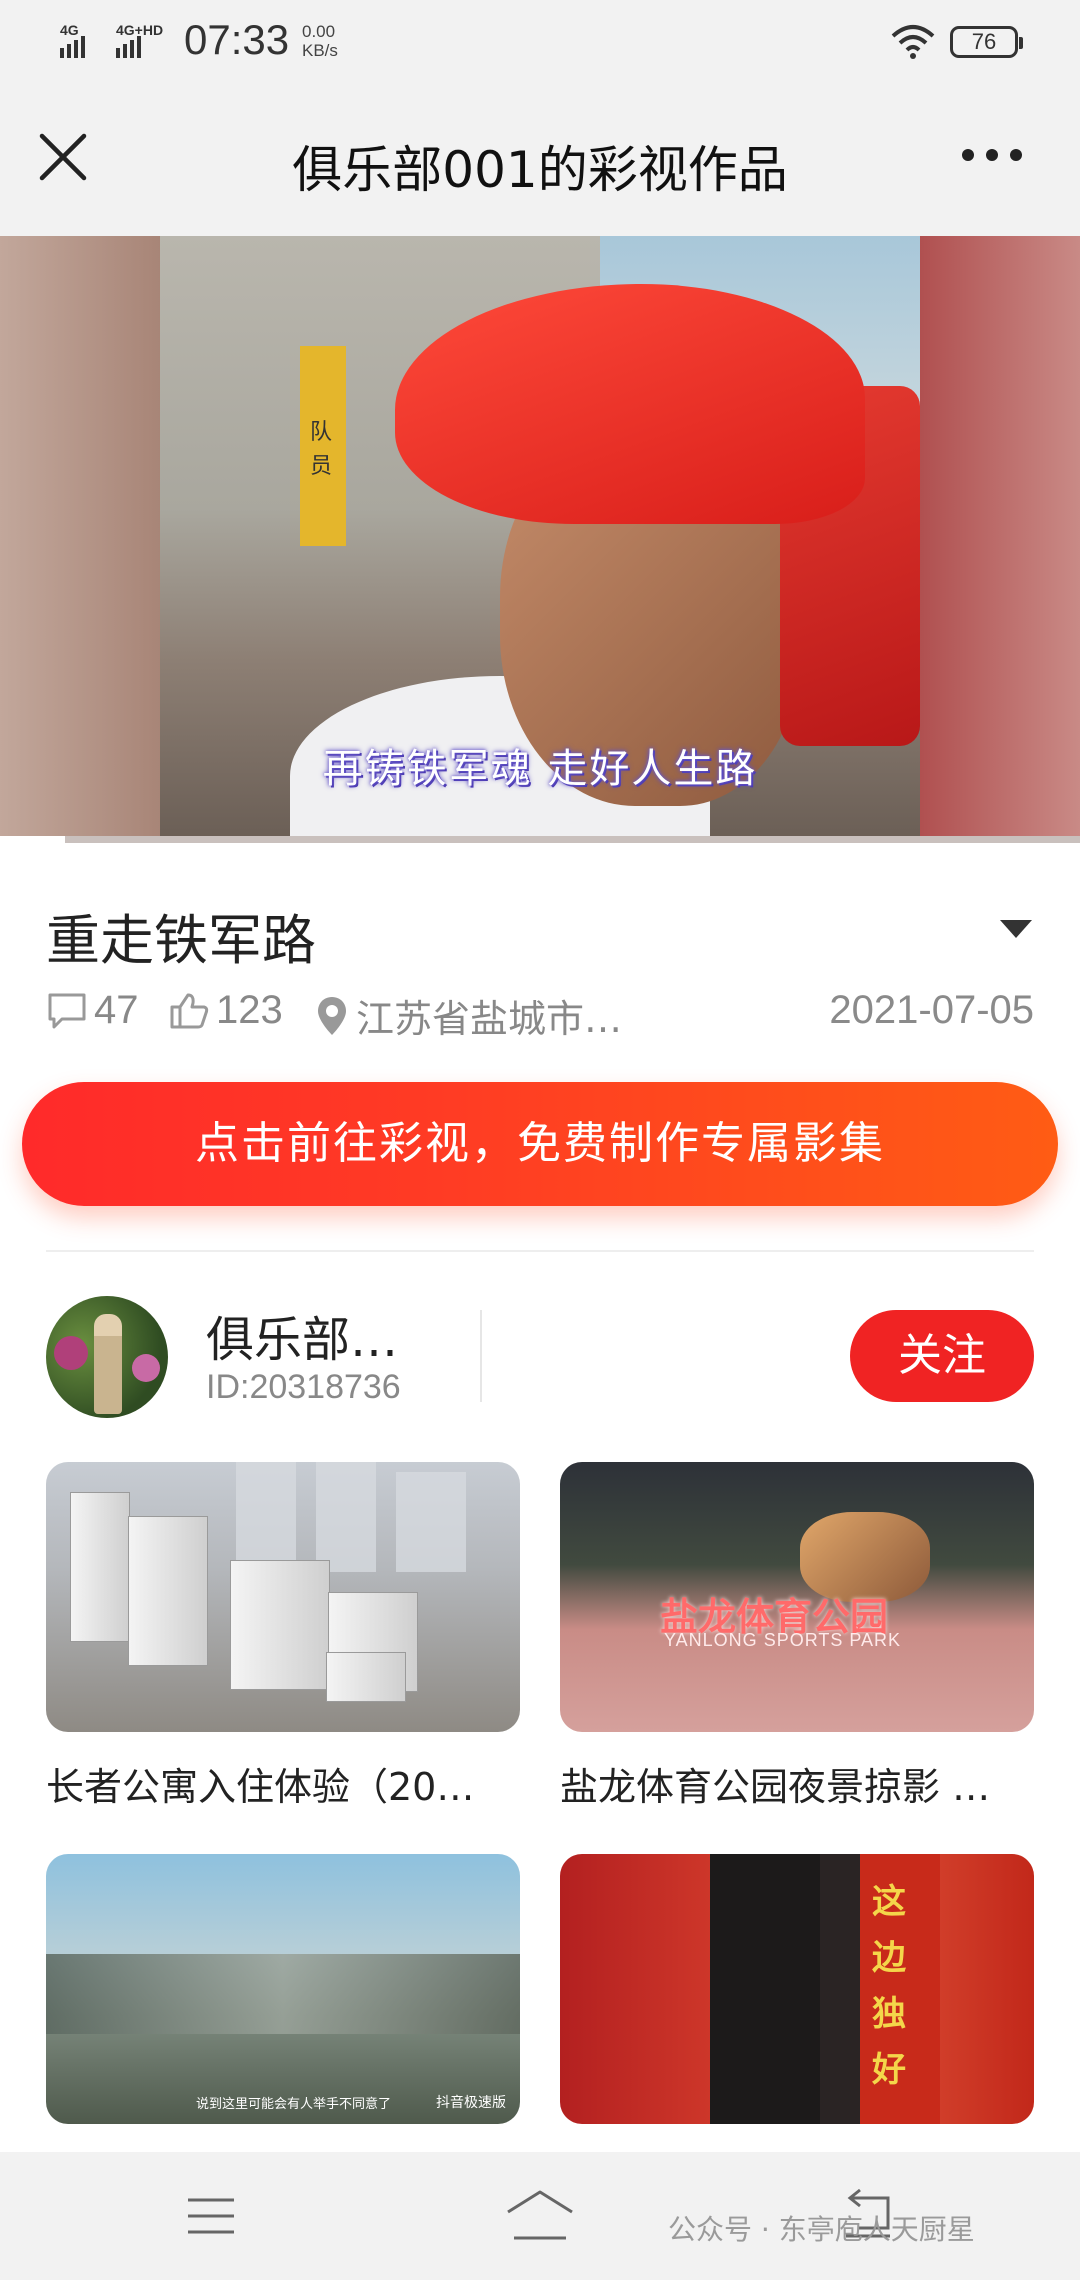 The image size is (1080, 2280). What do you see at coordinates (32, 839) in the screenshot?
I see `video-progress-fill` at bounding box center [32, 839].